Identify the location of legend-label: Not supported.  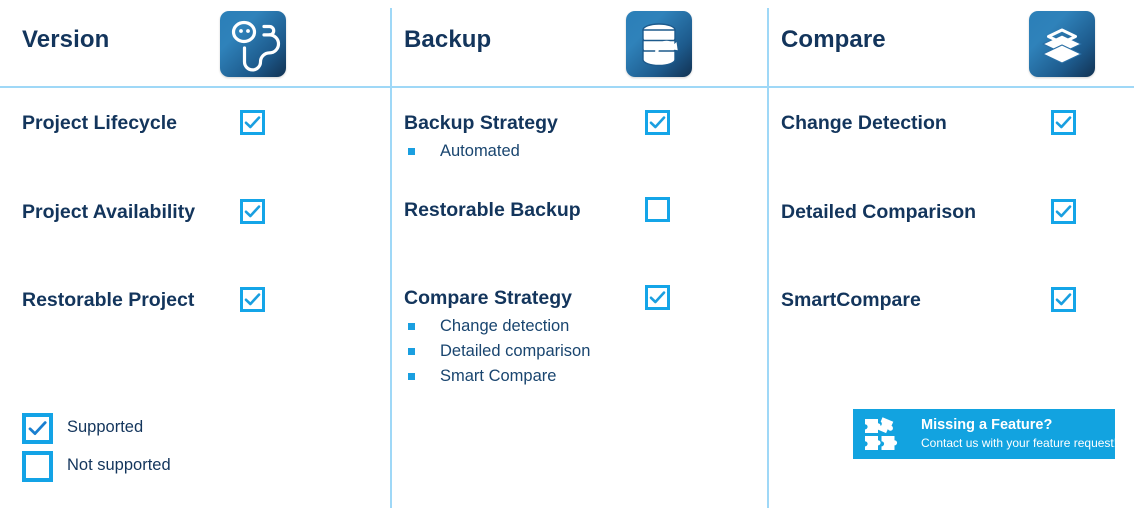
(119, 465).